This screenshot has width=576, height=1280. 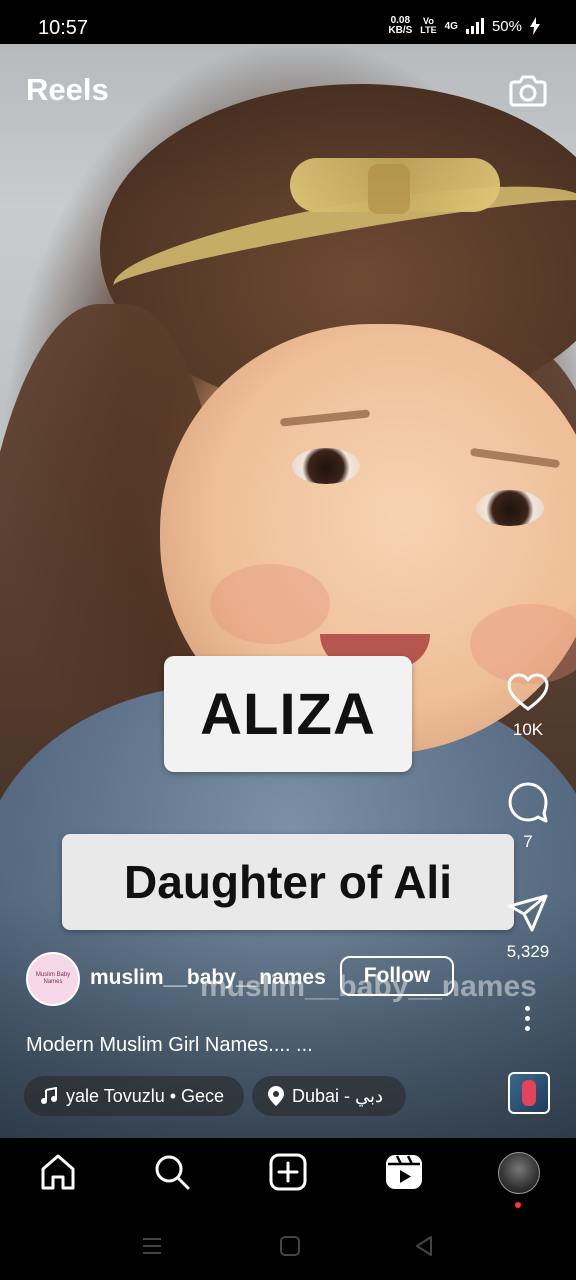 I want to click on music-note-icon, so click(x=49, y=1095).